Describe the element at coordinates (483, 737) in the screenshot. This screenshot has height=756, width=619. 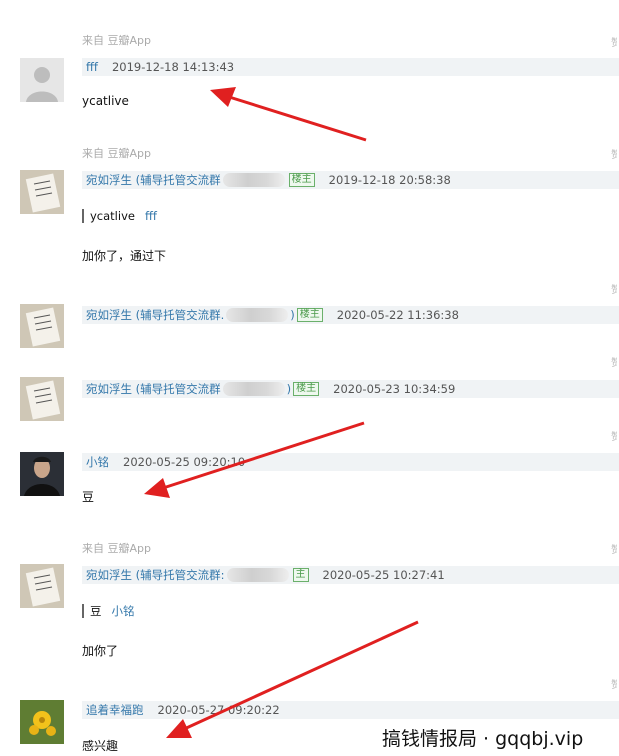
I see `watermark: 搞钱情报局 · gqqbj.vip` at that location.